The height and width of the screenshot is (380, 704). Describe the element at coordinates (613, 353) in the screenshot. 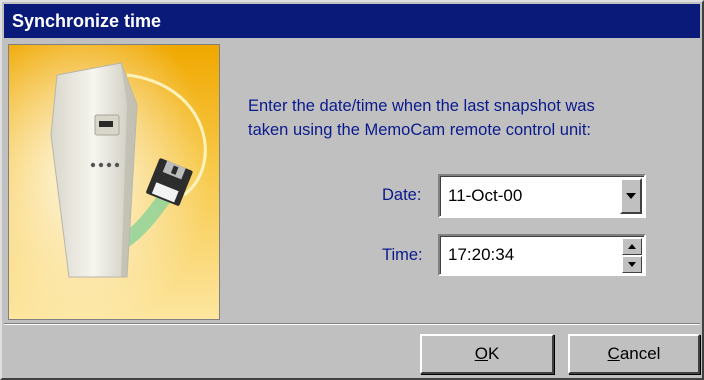

I see `cancel-mnemonic: C` at that location.